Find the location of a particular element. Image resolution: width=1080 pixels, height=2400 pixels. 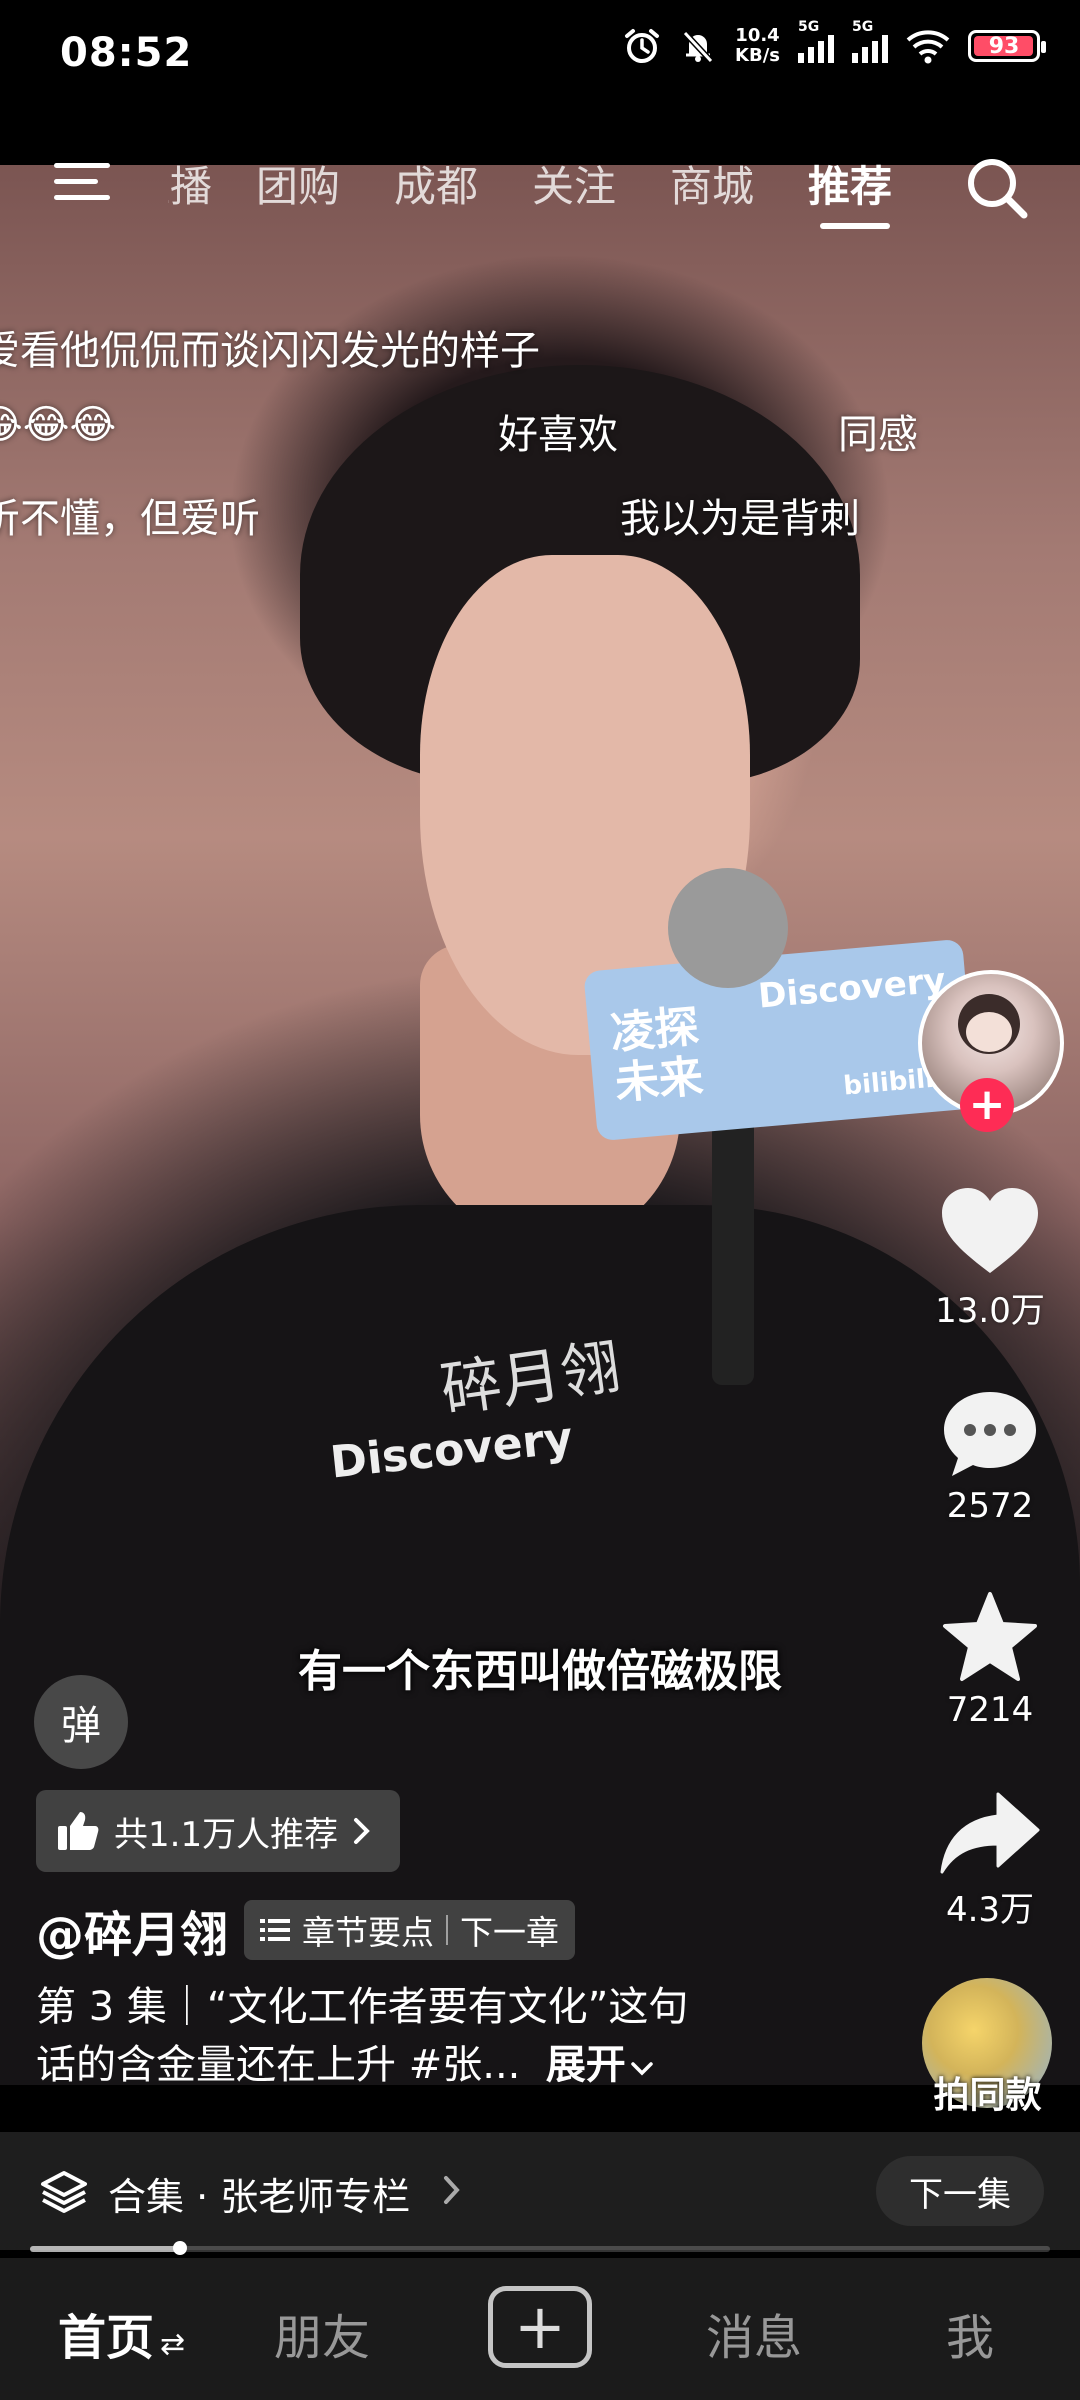

recommend-text: 共1.1万人推荐 is located at coordinates (226, 1834).